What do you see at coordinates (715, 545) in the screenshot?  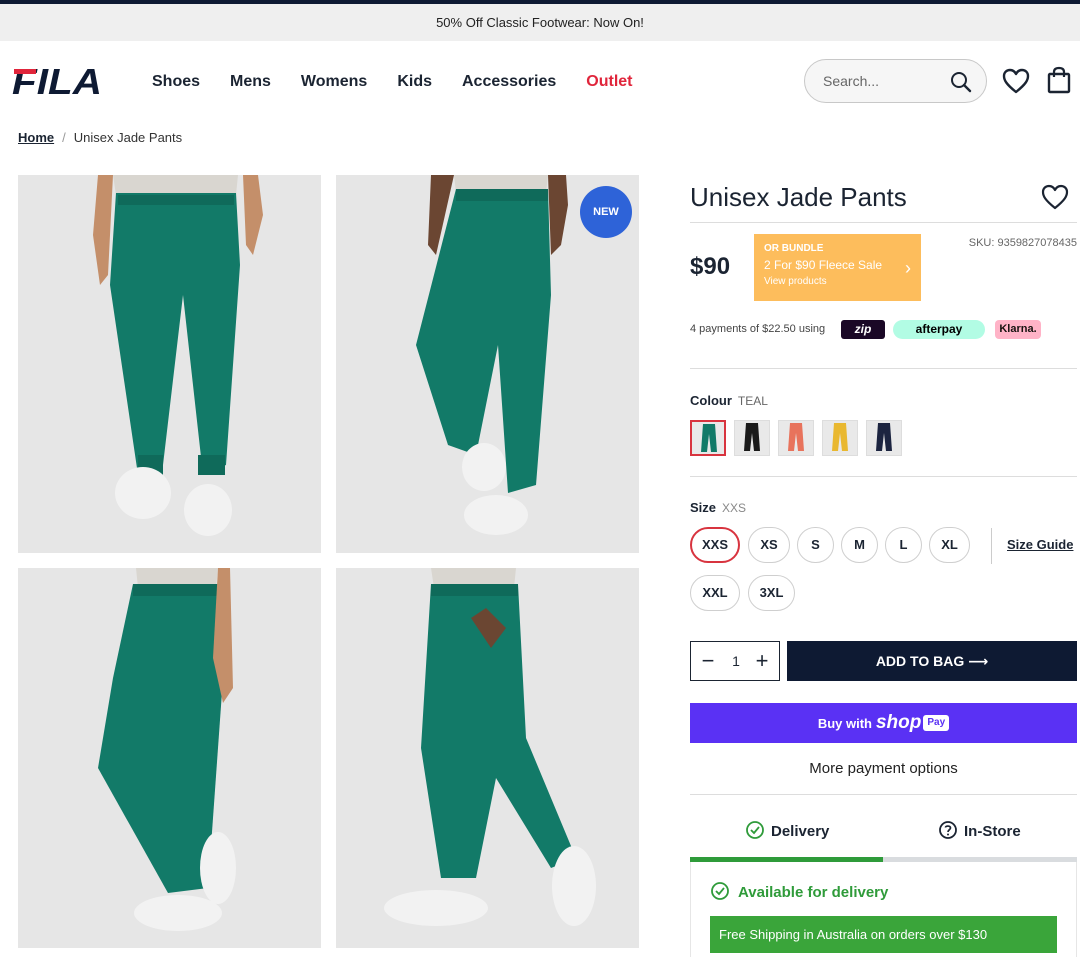 I see `size-xxs: XXS` at bounding box center [715, 545].